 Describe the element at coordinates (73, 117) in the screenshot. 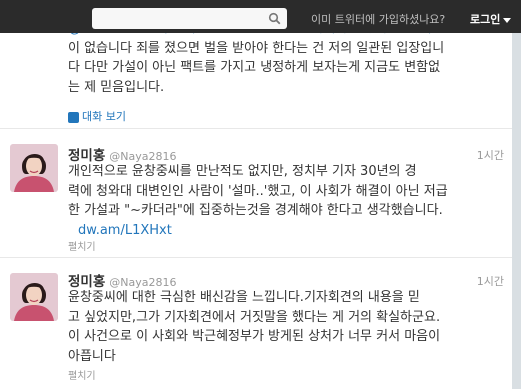

I see `conversation-icon` at that location.